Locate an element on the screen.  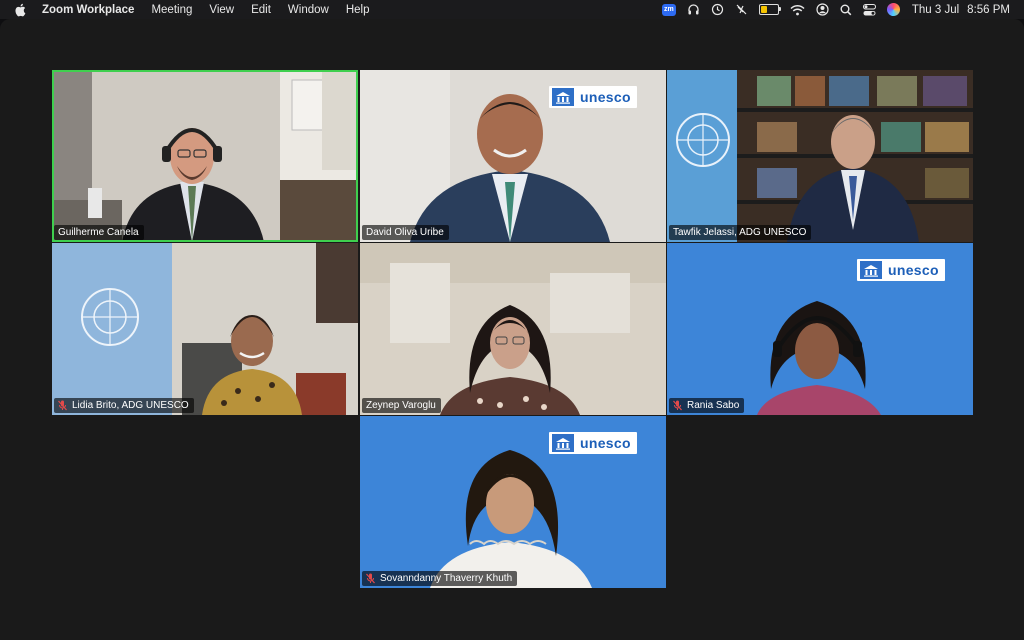
participant-name: David Oliva Uribe is located at coordinates (405, 232).